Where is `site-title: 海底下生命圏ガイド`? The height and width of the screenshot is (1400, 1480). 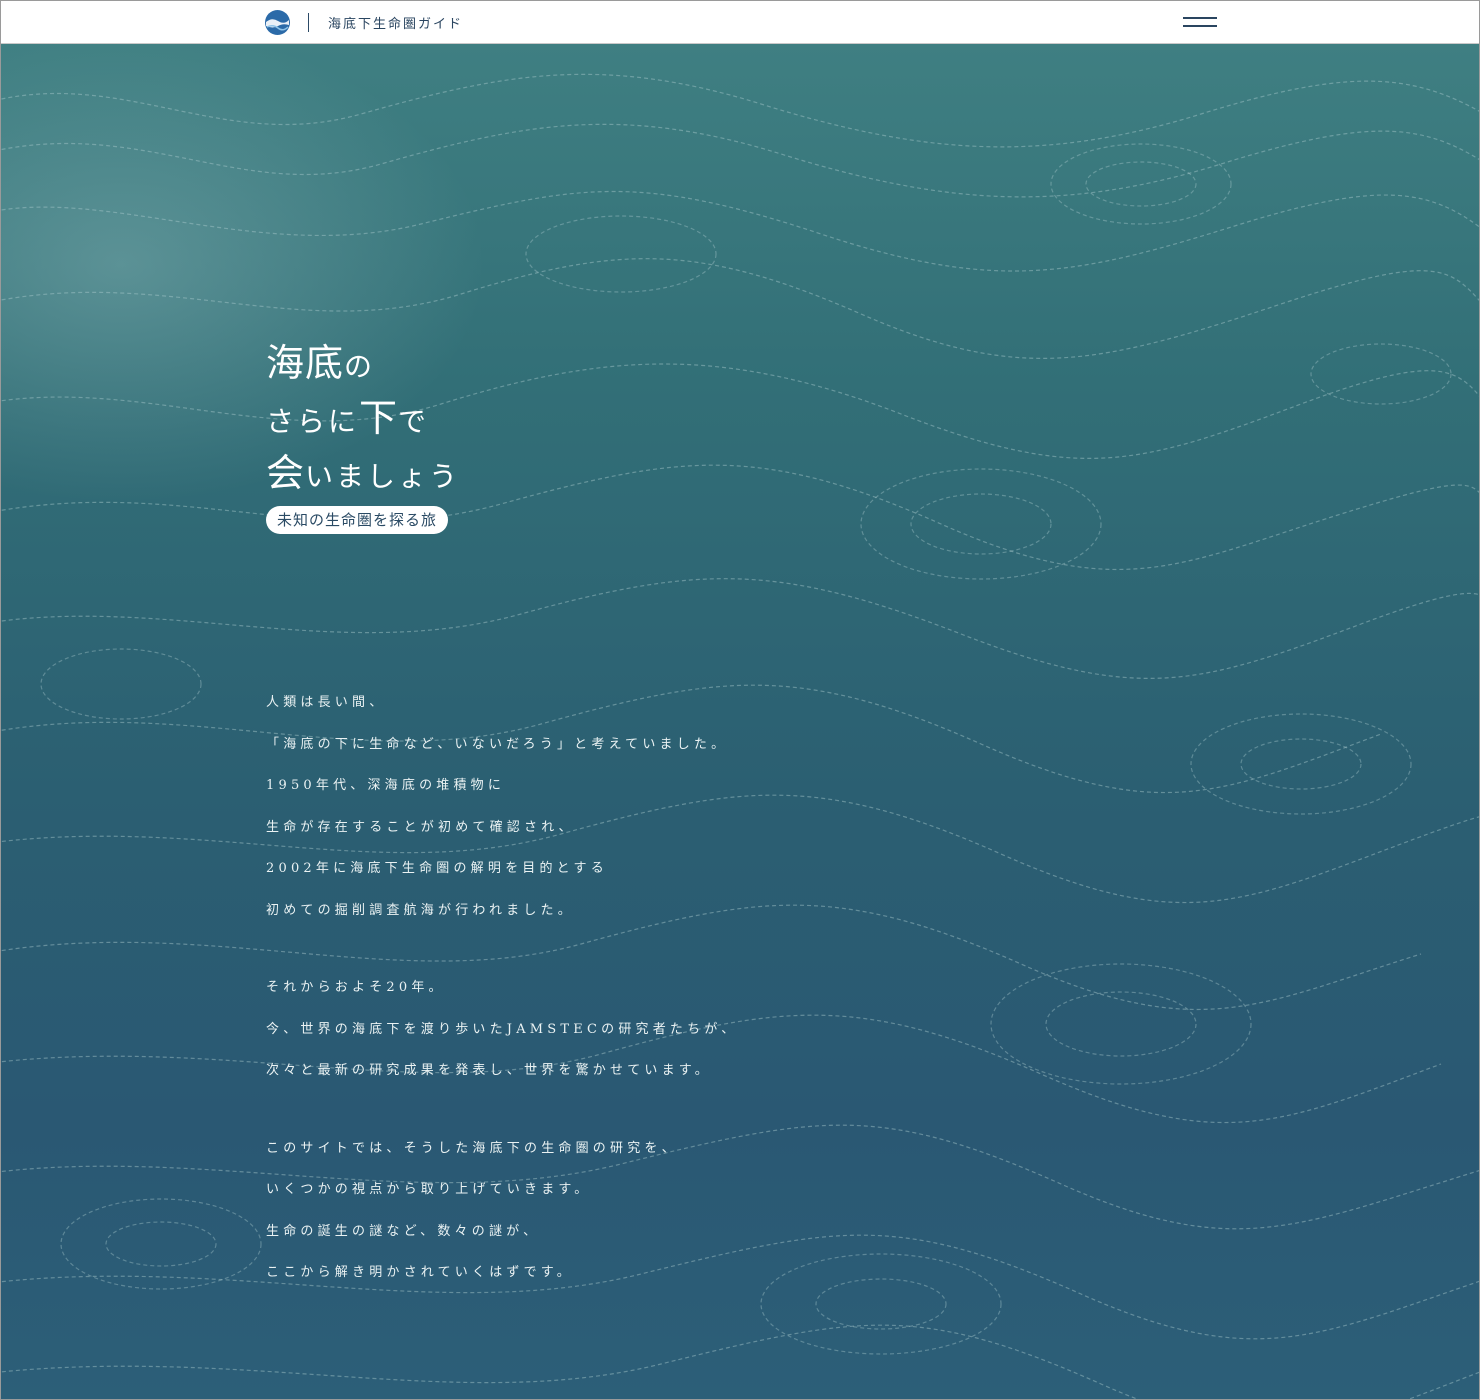
site-title: 海底下生命圏ガイド is located at coordinates (395, 22).